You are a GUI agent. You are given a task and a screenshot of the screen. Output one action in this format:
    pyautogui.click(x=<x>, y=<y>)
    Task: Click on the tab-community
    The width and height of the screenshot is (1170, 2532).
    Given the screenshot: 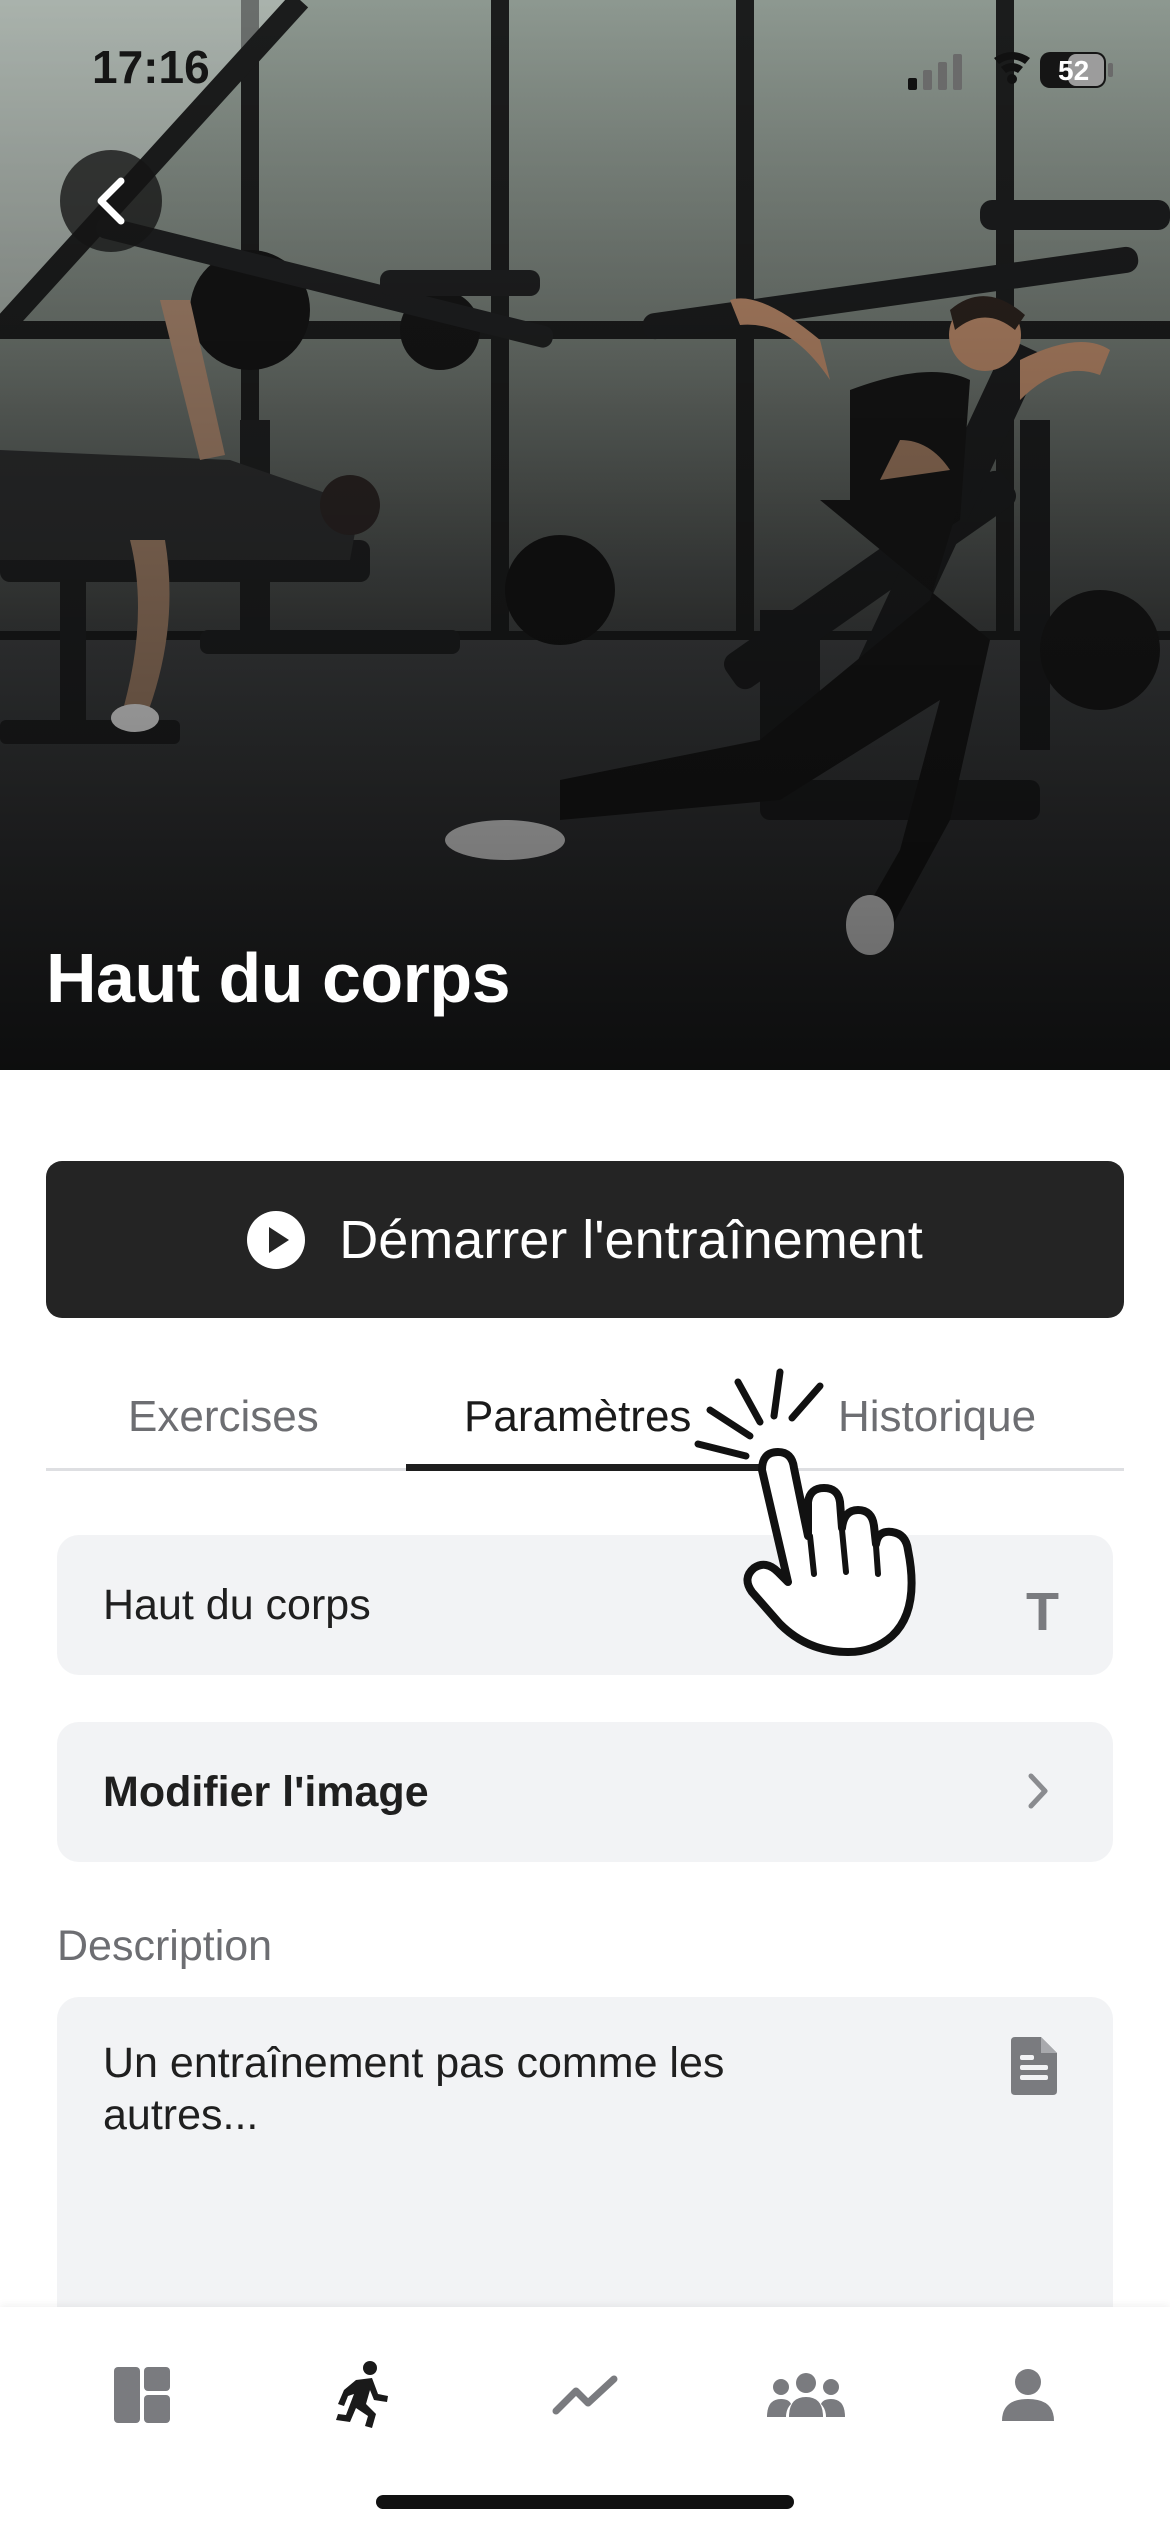 What is the action you would take?
    pyautogui.click(x=806, y=2395)
    